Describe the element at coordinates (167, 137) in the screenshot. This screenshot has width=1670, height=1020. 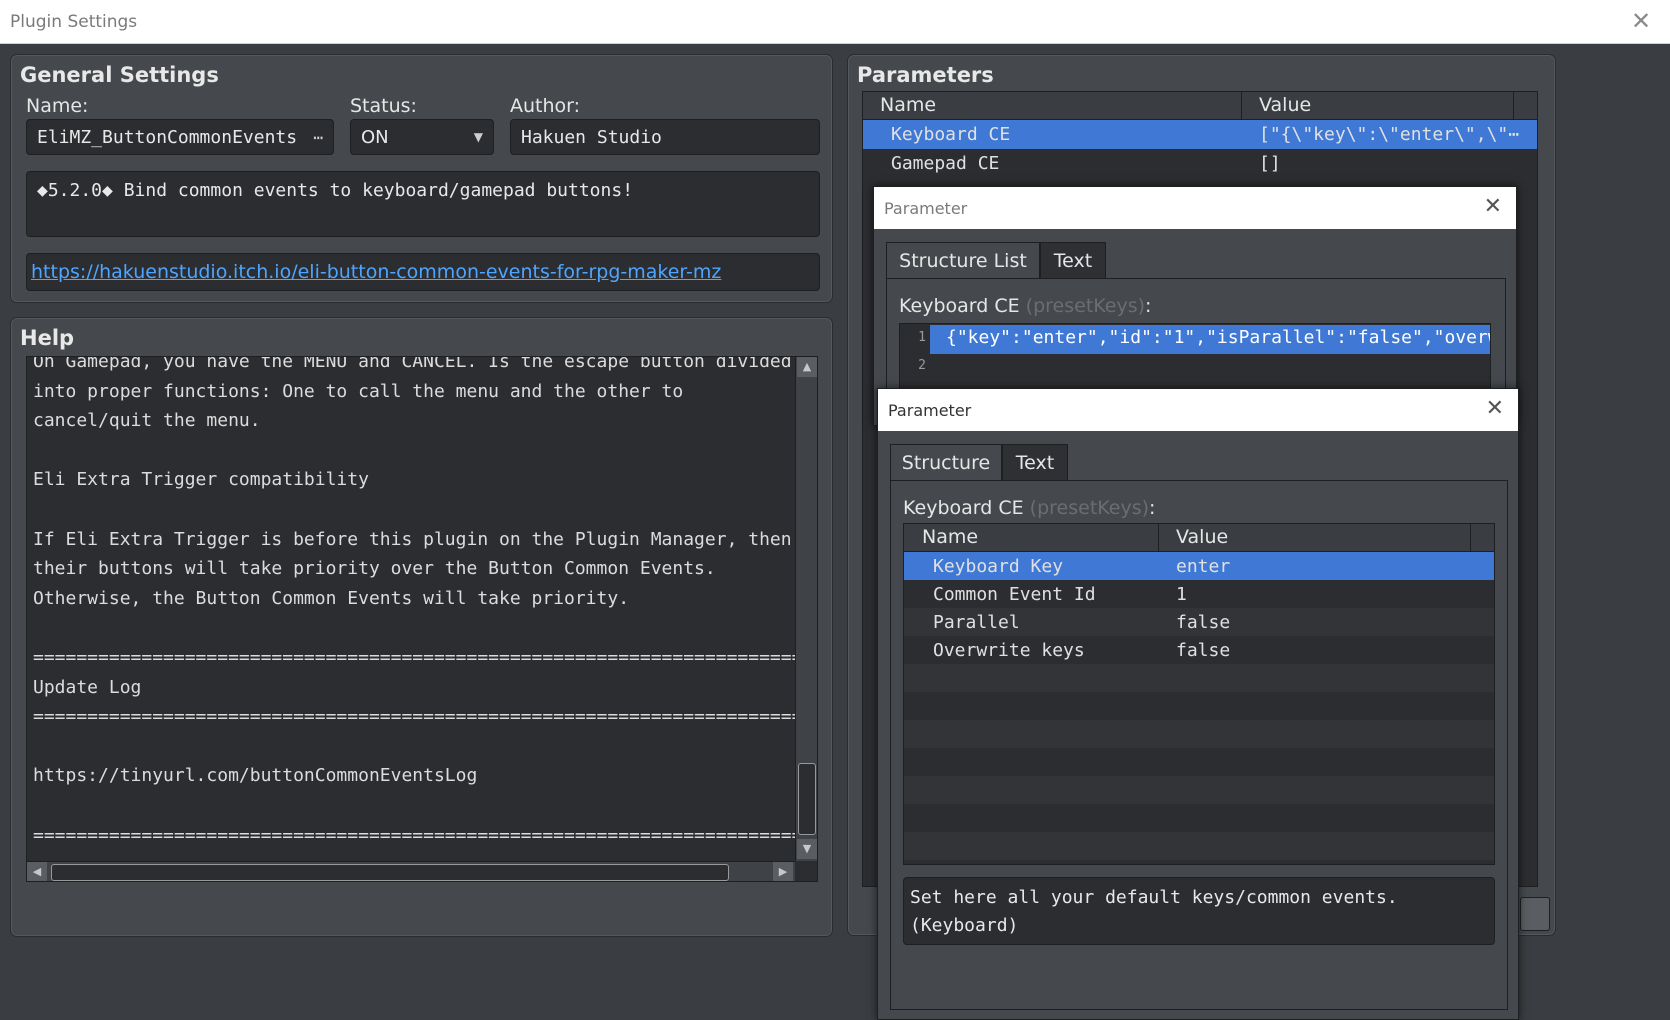
I see `plugin-name-value: EliMZ_ButtonCommonEvents` at that location.